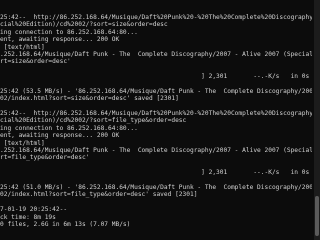  What do you see at coordinates (28, 217) in the screenshot?
I see `terminal-line: ck time: 8m 19s` at bounding box center [28, 217].